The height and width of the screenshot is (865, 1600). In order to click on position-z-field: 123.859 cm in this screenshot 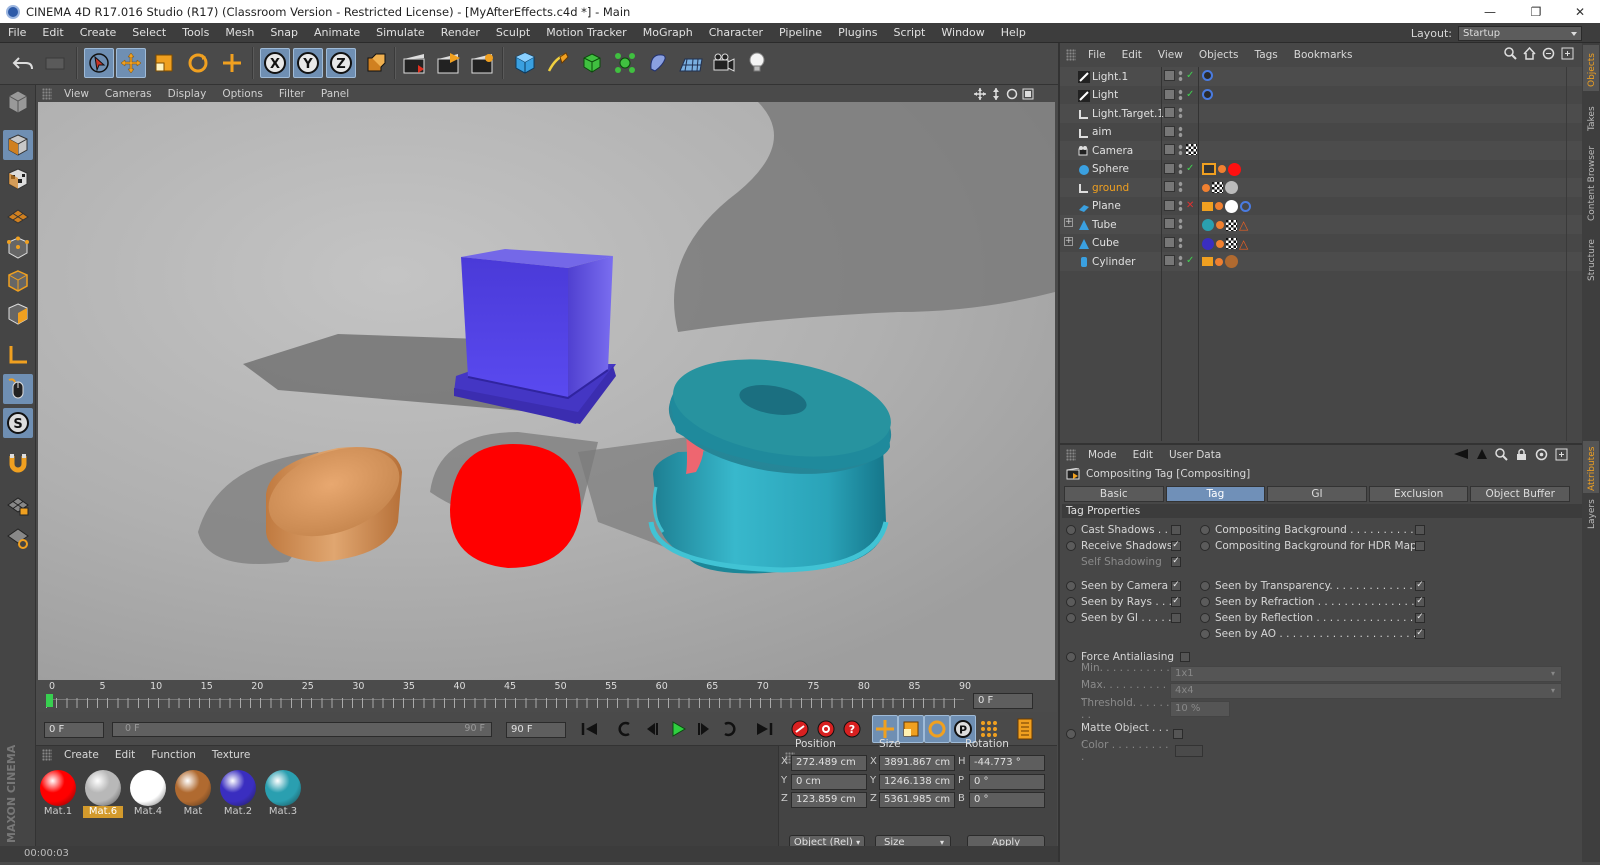, I will do `click(829, 800)`.